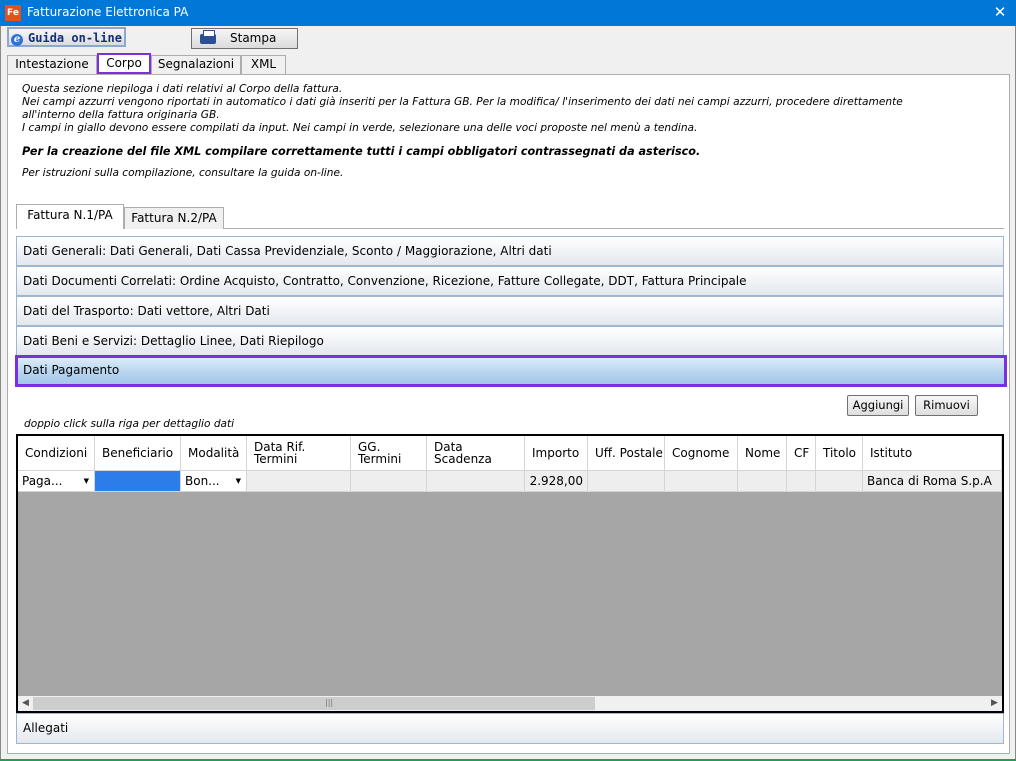 Image resolution: width=1016 pixels, height=761 pixels. I want to click on title-bar: Fe Fatturazione Elettronica PA ✕, so click(508, 13).